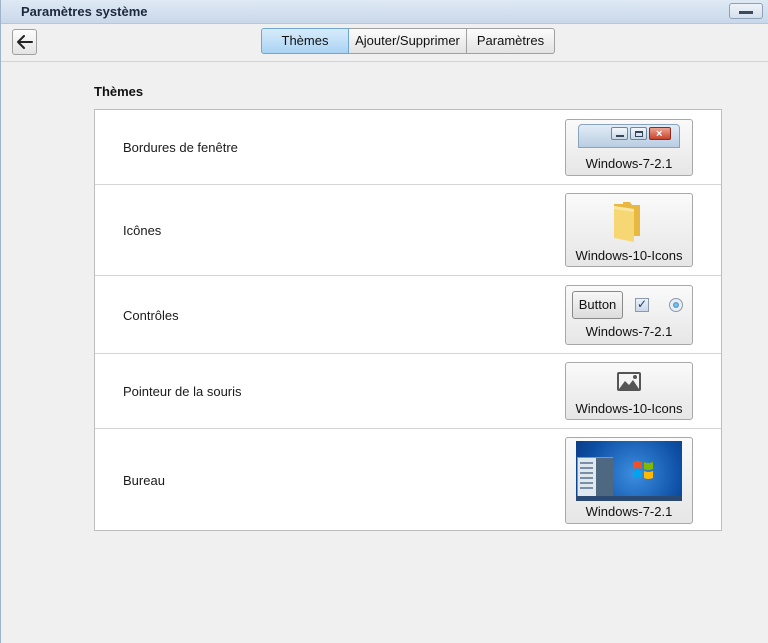  Describe the element at coordinates (629, 315) in the screenshot. I see `controls-theme-button: Button ✓ Windows-7-2.1` at that location.